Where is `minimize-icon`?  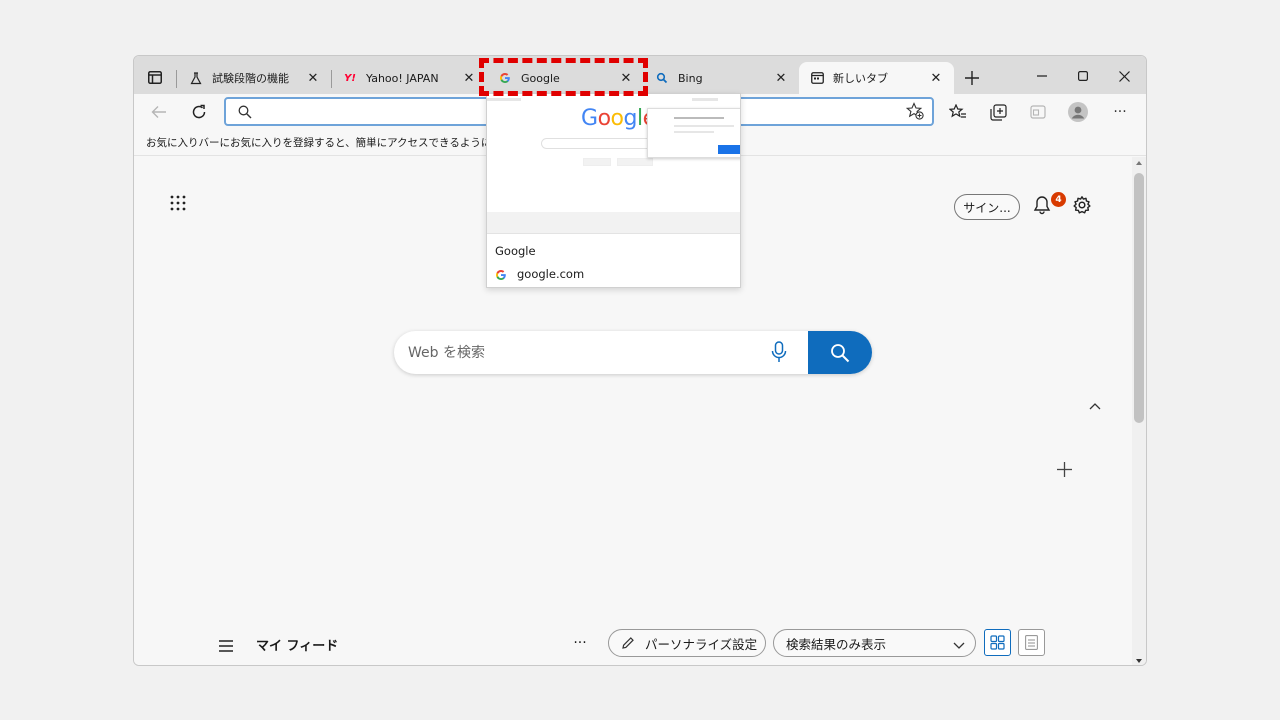
minimize-icon is located at coordinates (1042, 76).